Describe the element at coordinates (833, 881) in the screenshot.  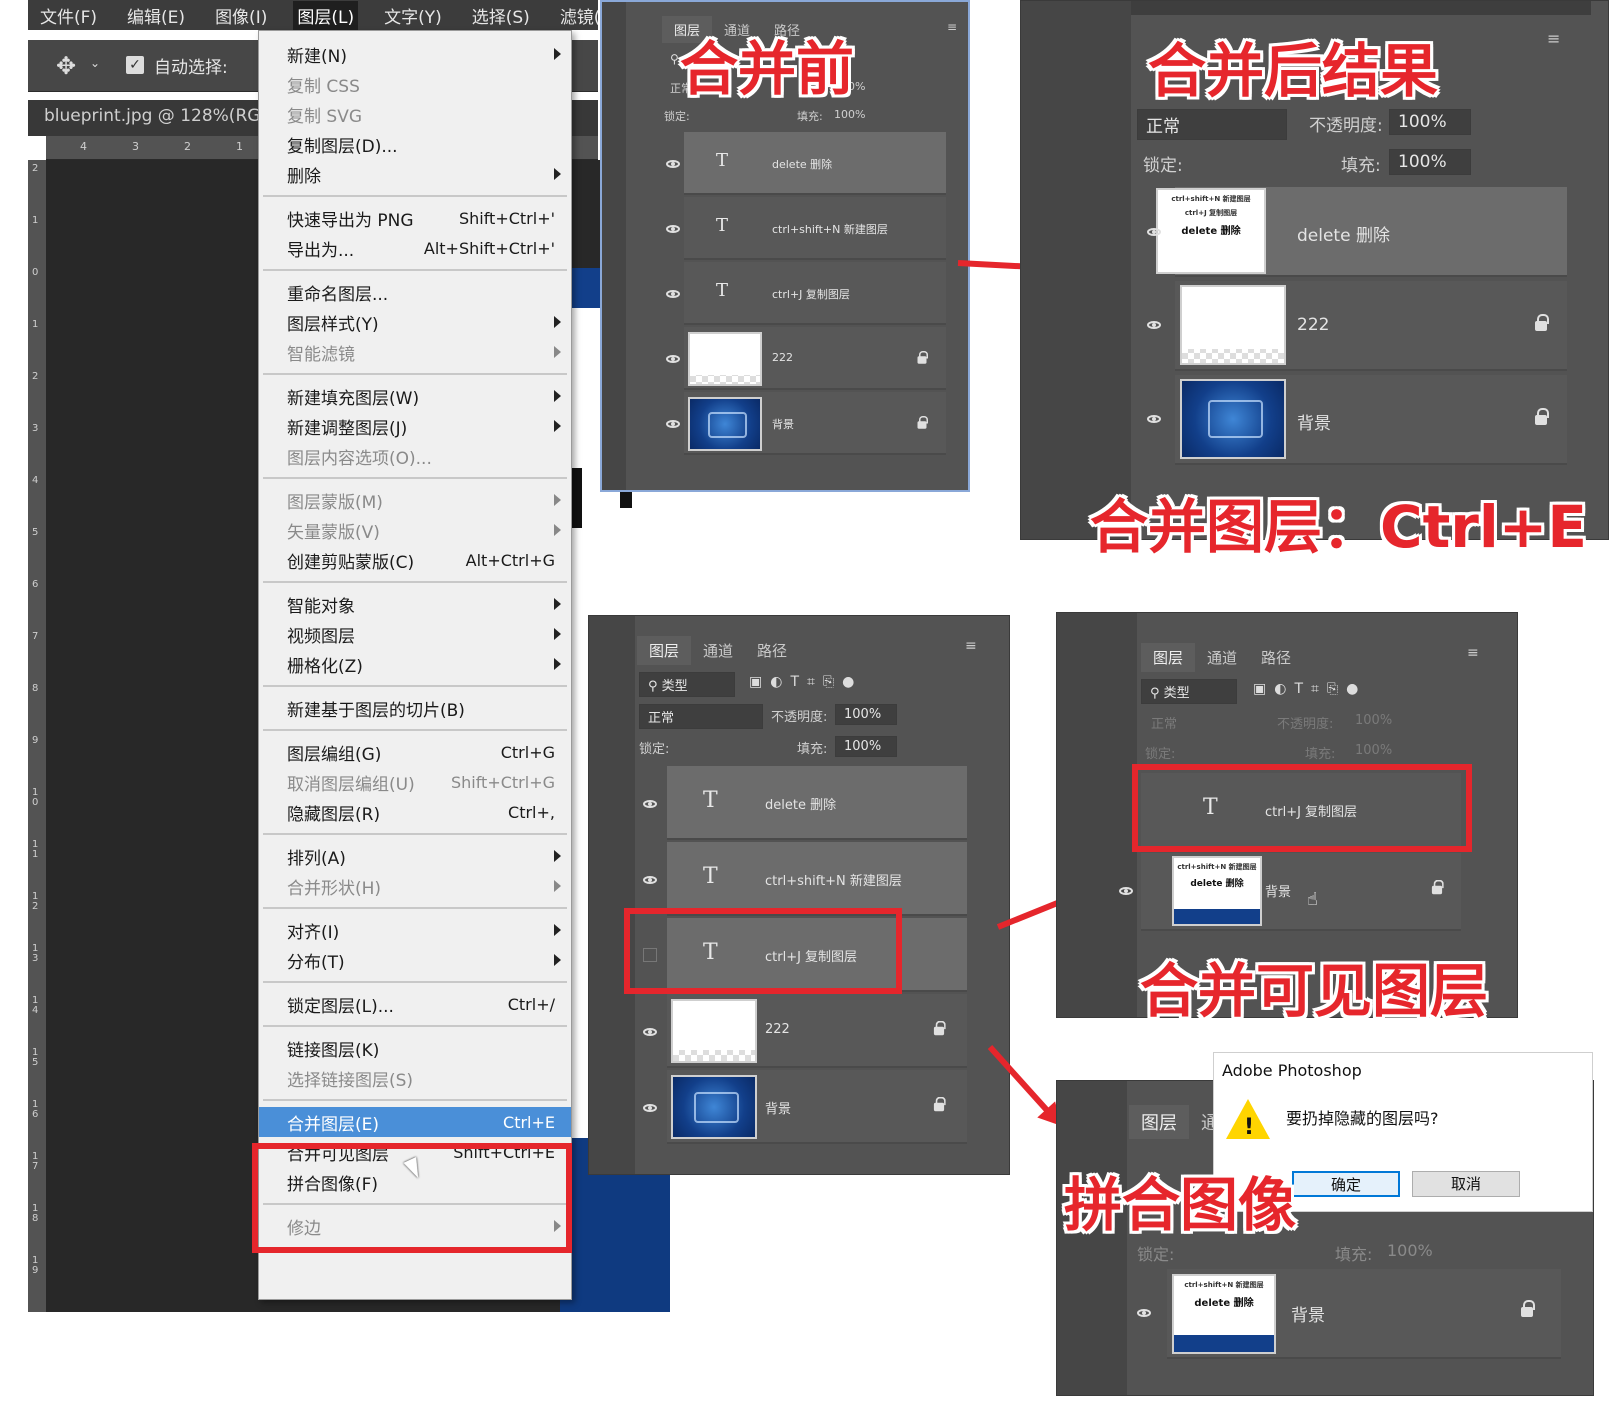
I see `layer-name: ctrl+shift+N 新建图层` at that location.